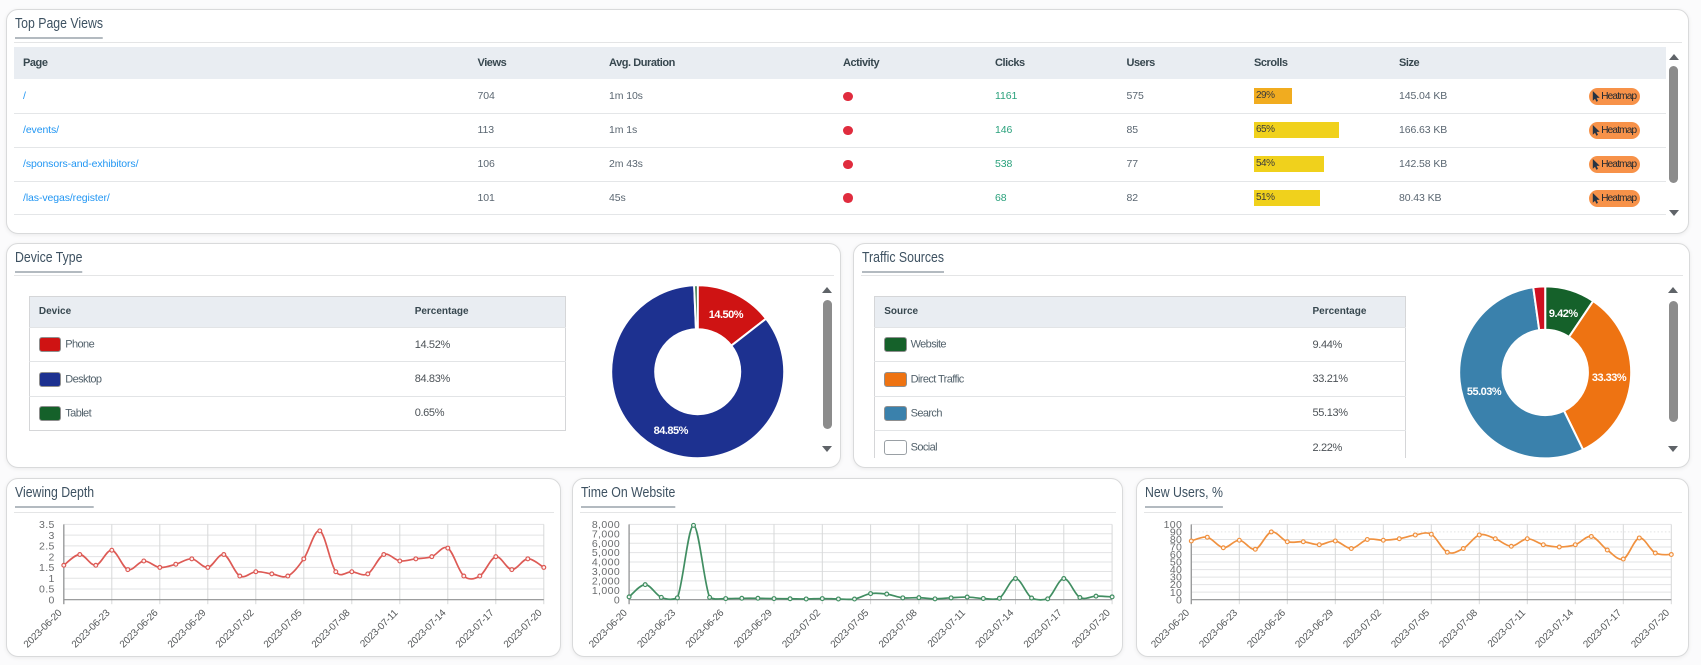 This screenshot has height=665, width=1701. What do you see at coordinates (1484, 392) in the screenshot?
I see `svg-text: 55.03%` at bounding box center [1484, 392].